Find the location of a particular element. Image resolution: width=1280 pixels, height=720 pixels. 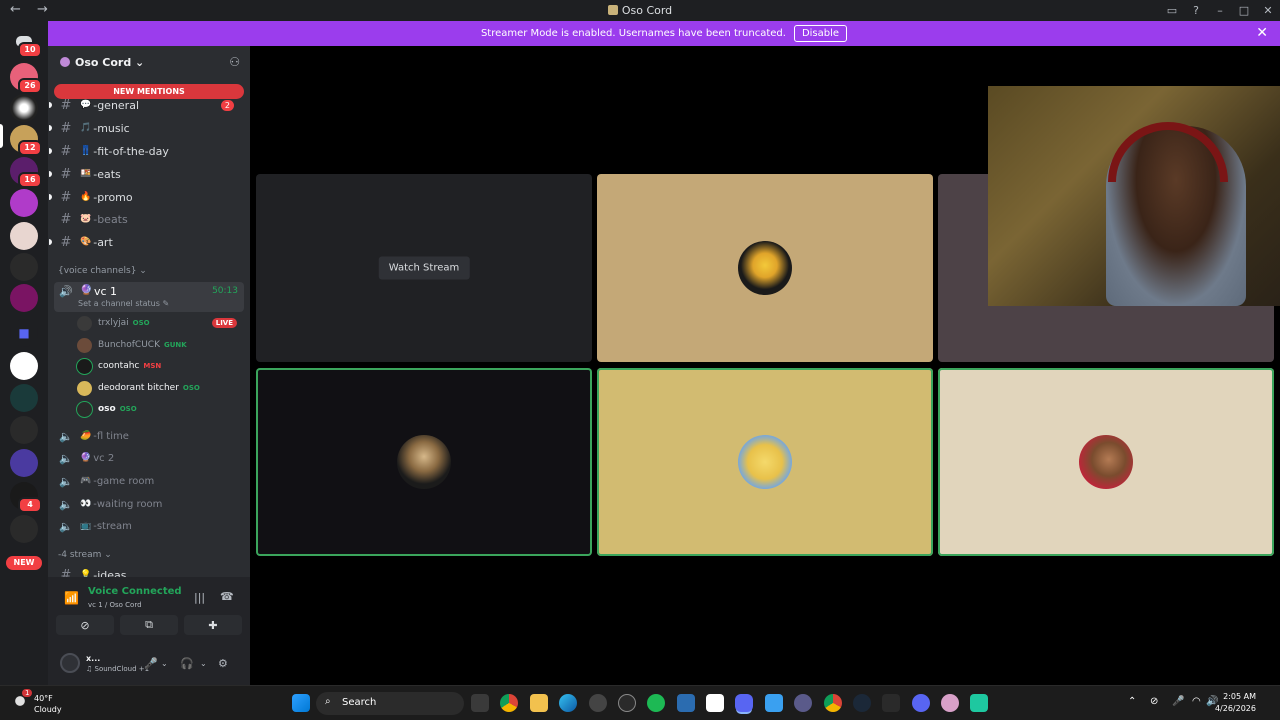

new-servers-pill: NEW is located at coordinates (24, 563).